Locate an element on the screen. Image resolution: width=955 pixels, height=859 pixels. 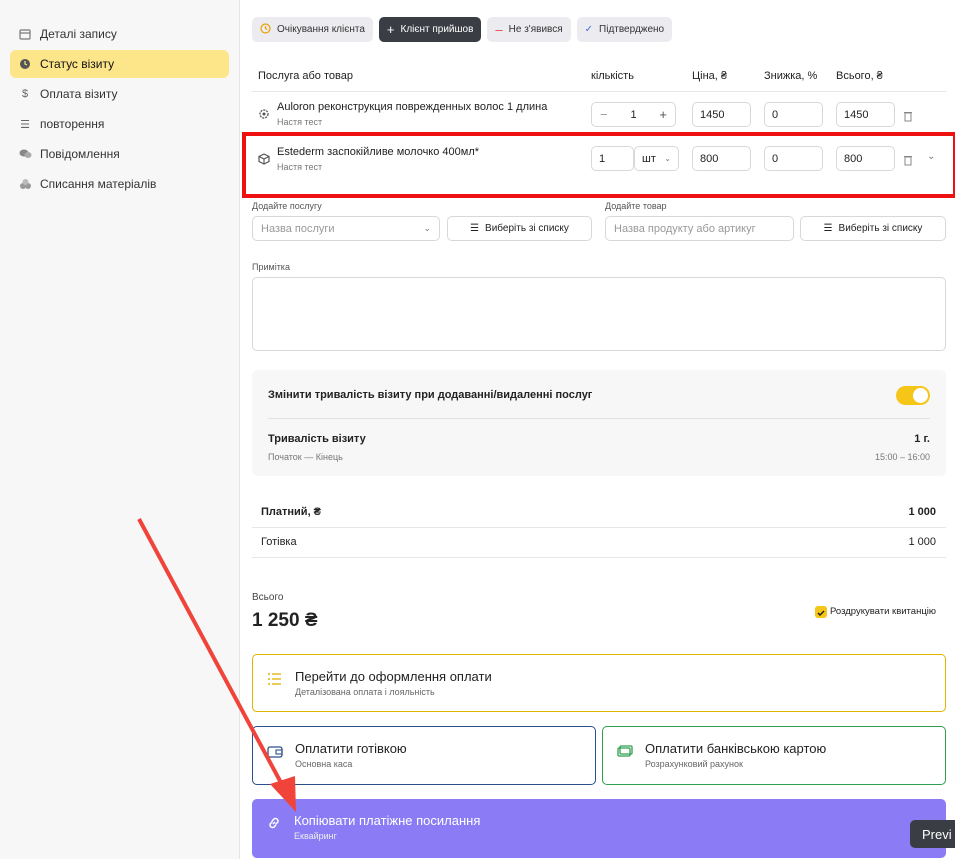
total-input: 1450 is located at coordinates (865, 114).